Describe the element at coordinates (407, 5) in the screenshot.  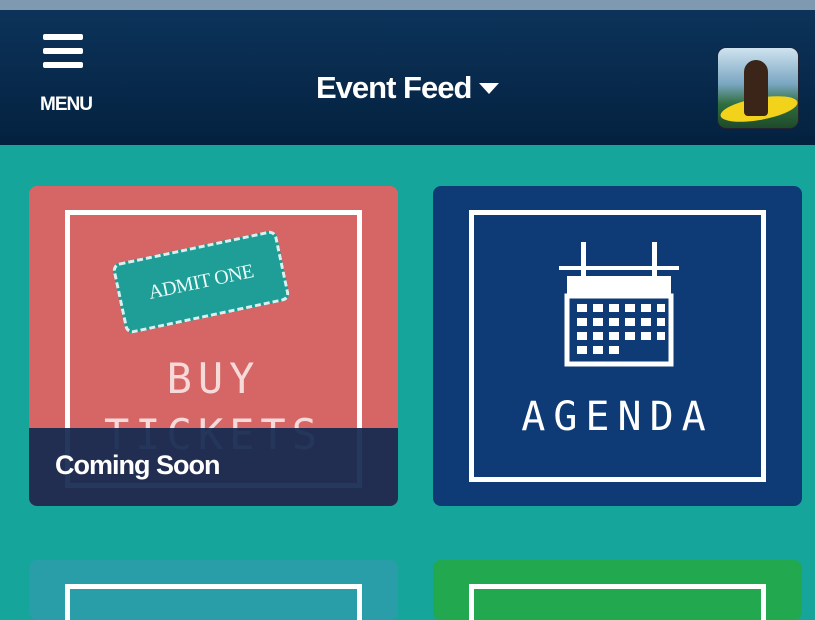
I see `status-strip` at that location.